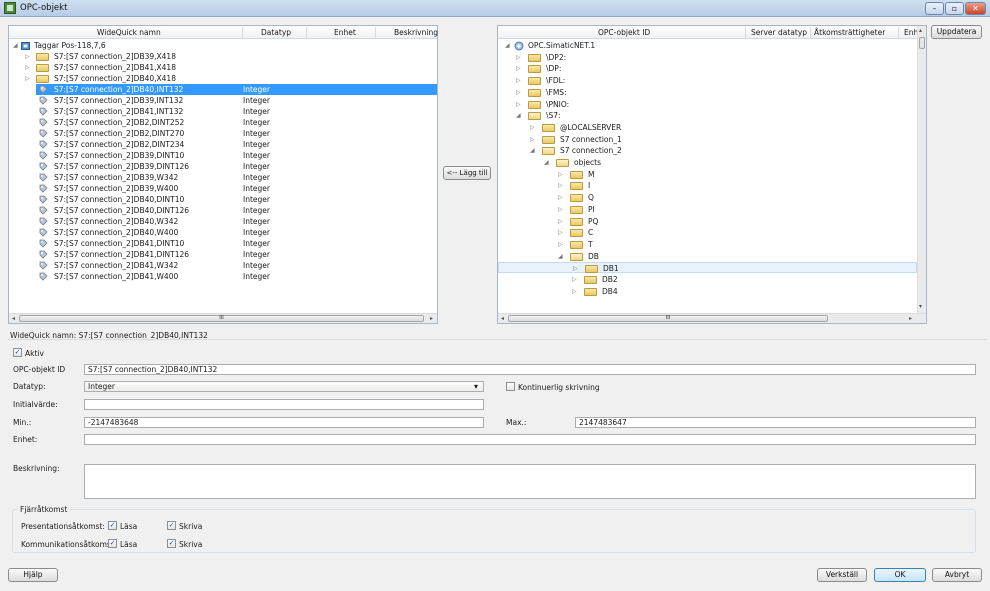 This screenshot has height=591, width=990. I want to click on continuous-write-checkbox, so click(510, 386).